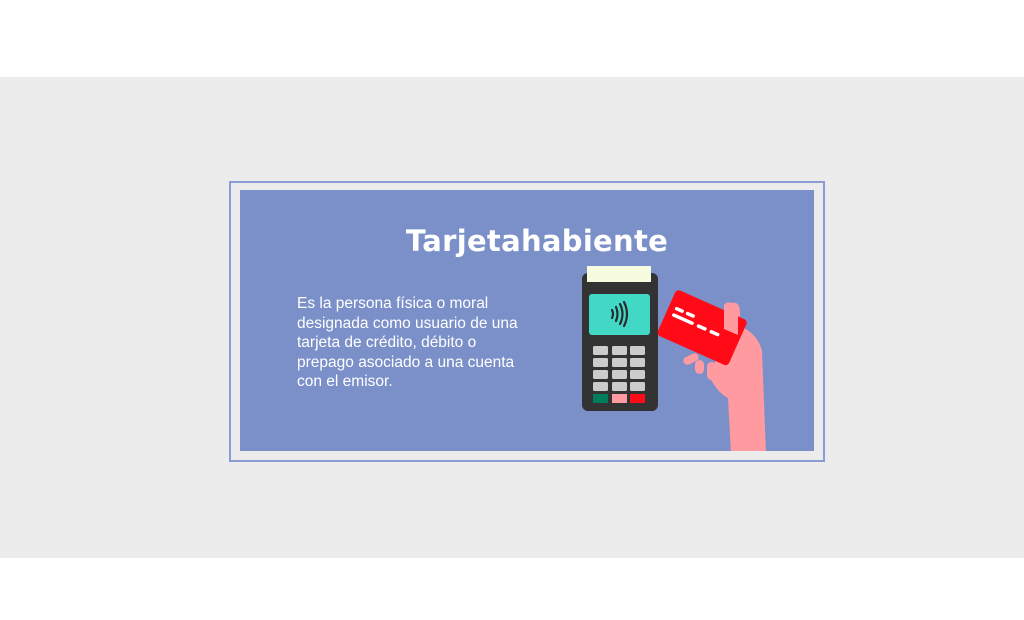 The image size is (1024, 620). I want to click on confirm-key, so click(600, 398).